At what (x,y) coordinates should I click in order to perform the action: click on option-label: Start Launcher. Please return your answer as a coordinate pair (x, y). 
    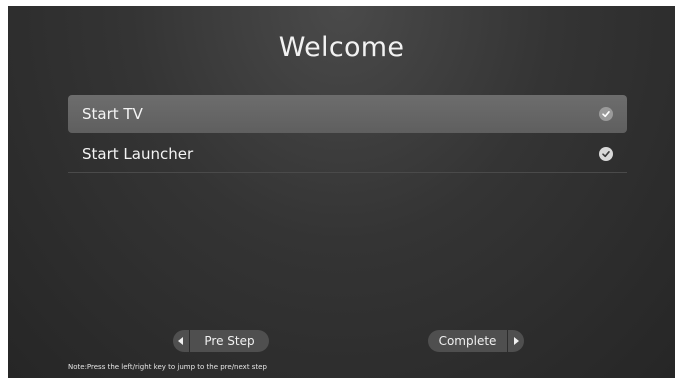
    Looking at the image, I should click on (138, 153).